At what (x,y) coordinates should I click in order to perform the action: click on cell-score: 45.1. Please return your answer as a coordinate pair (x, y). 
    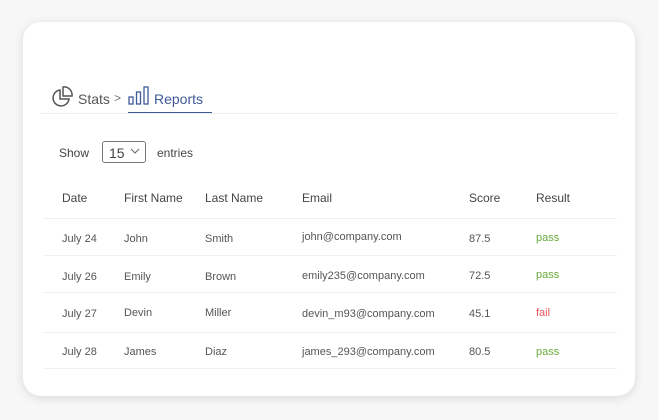
    Looking at the image, I should click on (480, 314).